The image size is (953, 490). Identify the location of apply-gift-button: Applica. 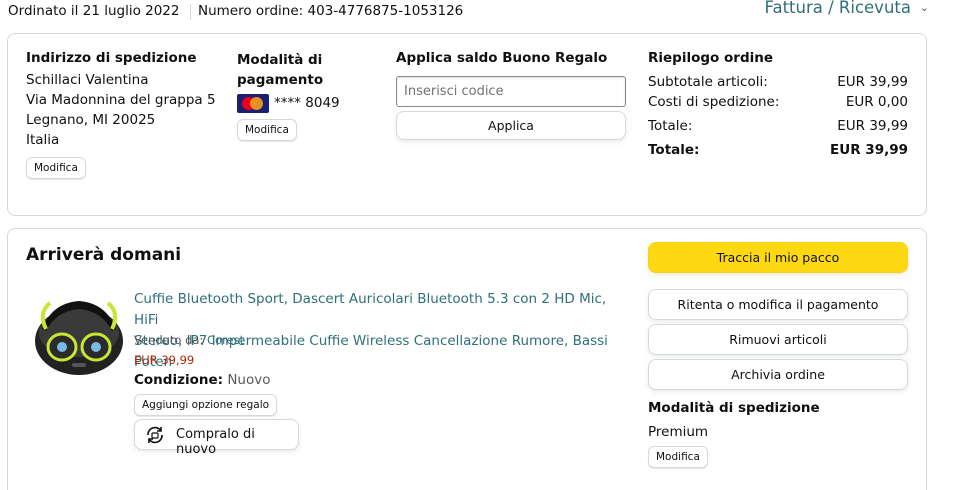
(511, 125).